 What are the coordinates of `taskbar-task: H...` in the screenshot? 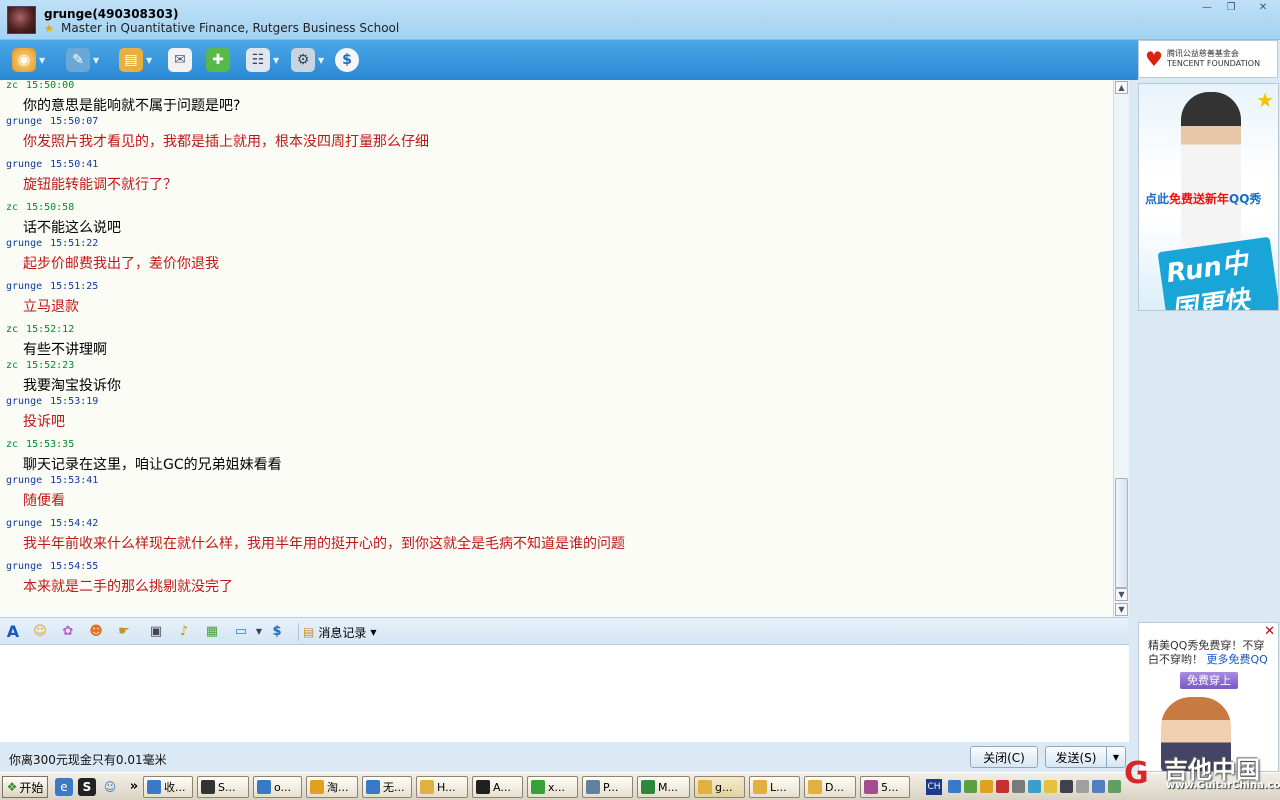 It's located at (442, 787).